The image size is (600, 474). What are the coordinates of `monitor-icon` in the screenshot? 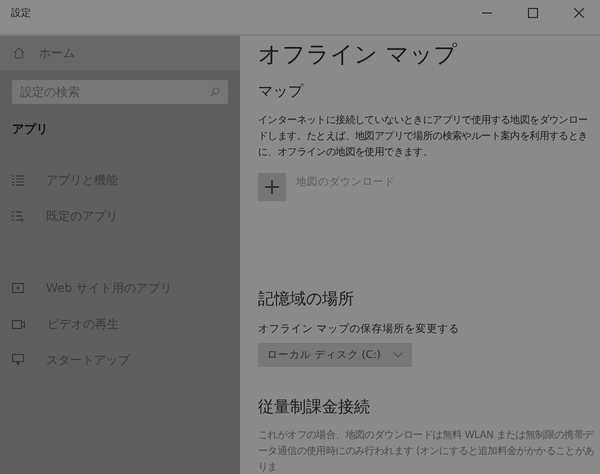 It's located at (18, 360).